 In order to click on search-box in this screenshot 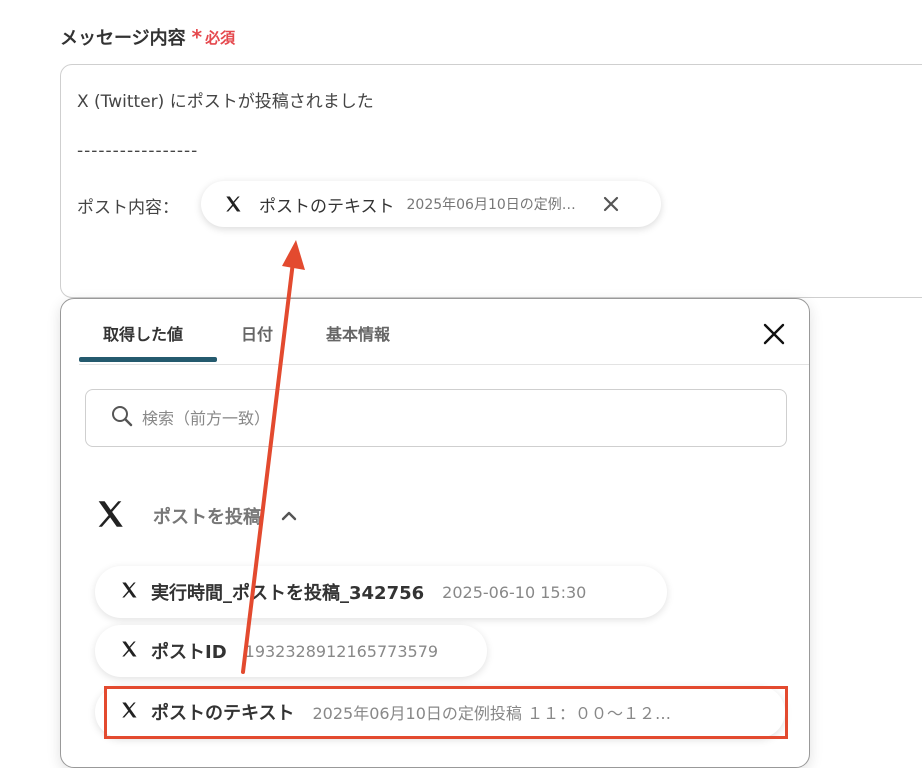, I will do `click(436, 418)`.